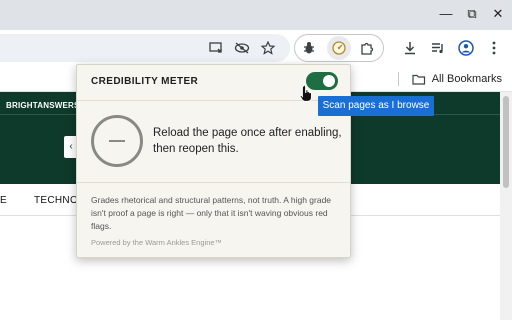  What do you see at coordinates (506, 206) in the screenshot?
I see `page-scrollbar` at bounding box center [506, 206].